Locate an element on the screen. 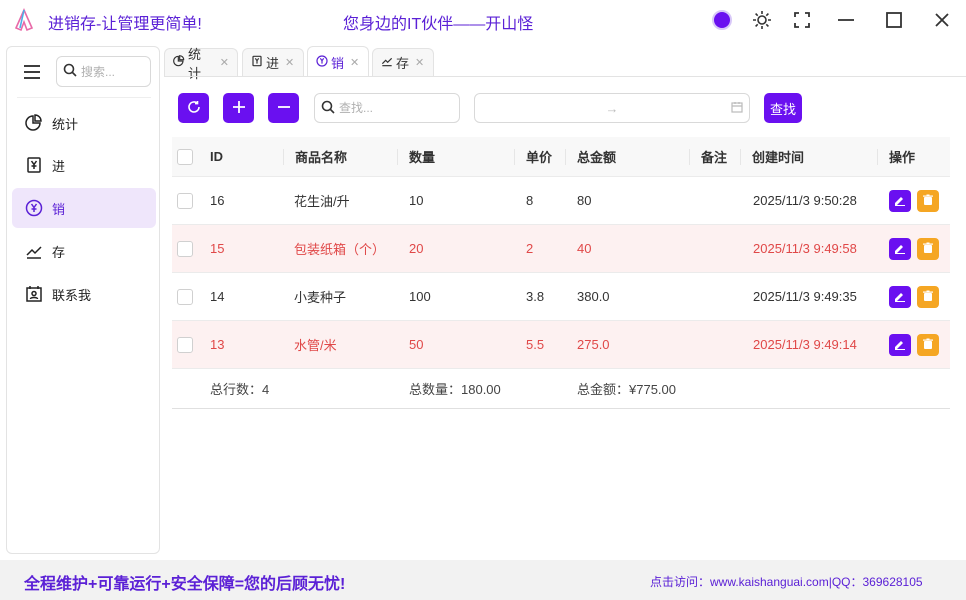  find-box is located at coordinates (387, 108).